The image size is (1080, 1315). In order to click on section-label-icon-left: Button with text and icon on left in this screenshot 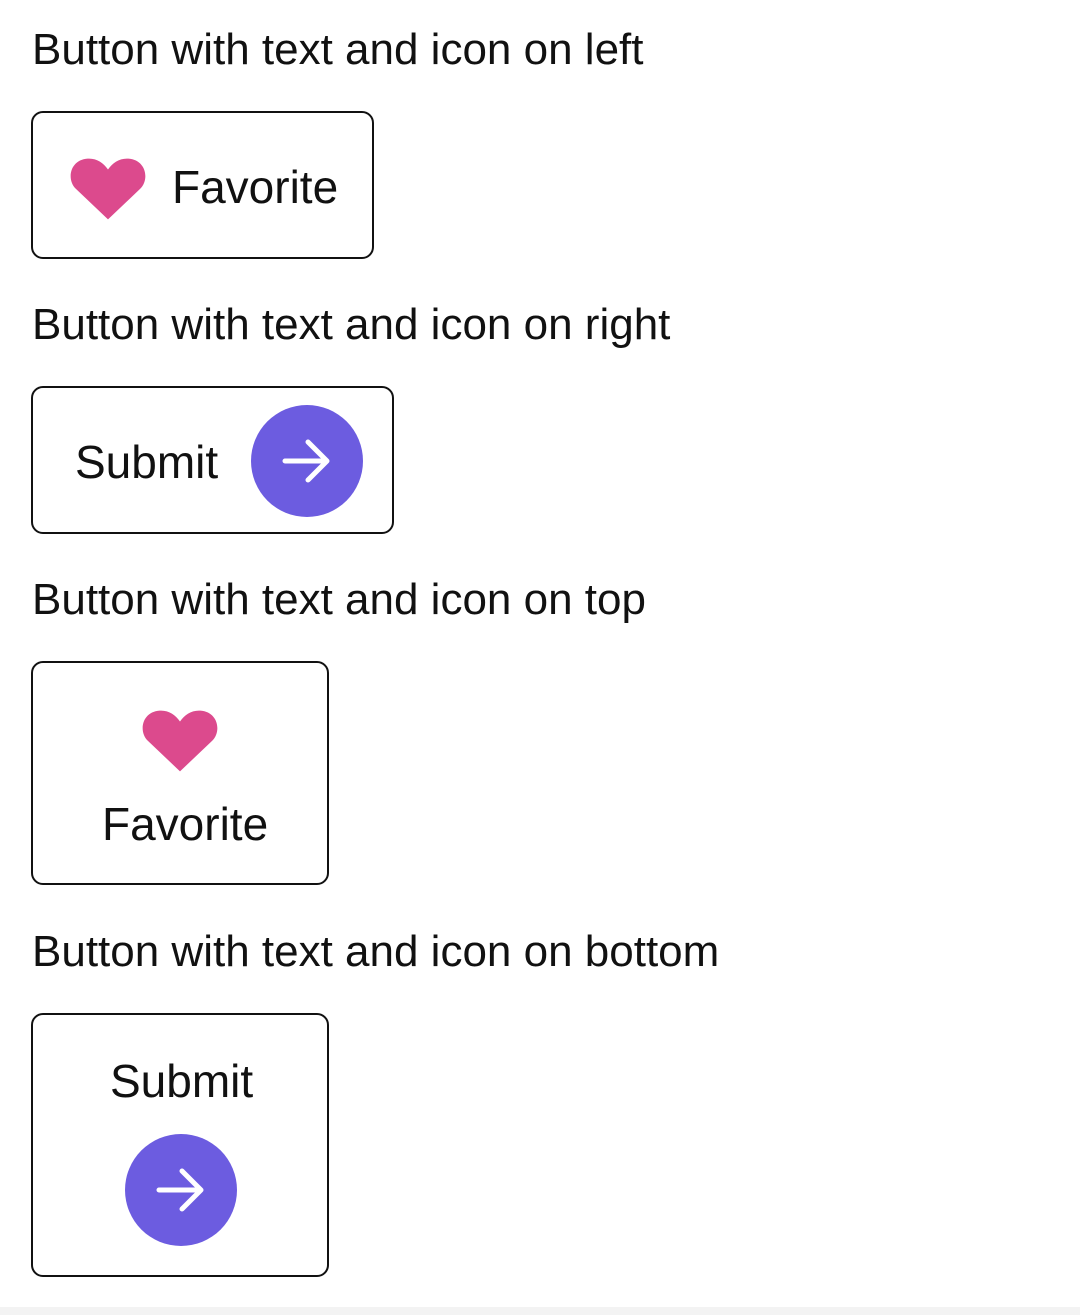, I will do `click(338, 49)`.